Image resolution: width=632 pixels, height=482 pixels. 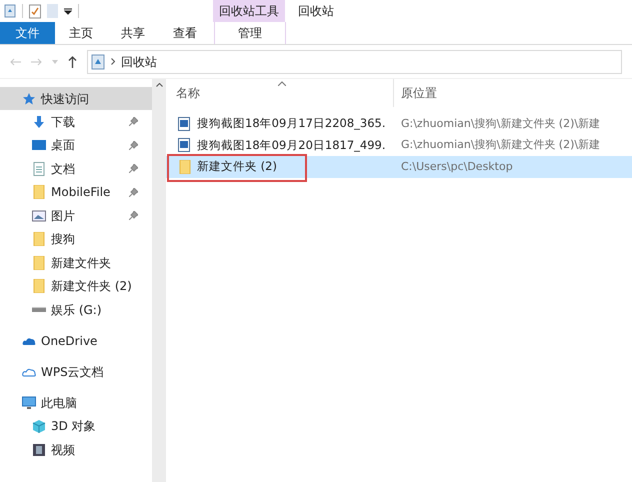 What do you see at coordinates (76, 216) in the screenshot?
I see `navigation-item: 图片` at bounding box center [76, 216].